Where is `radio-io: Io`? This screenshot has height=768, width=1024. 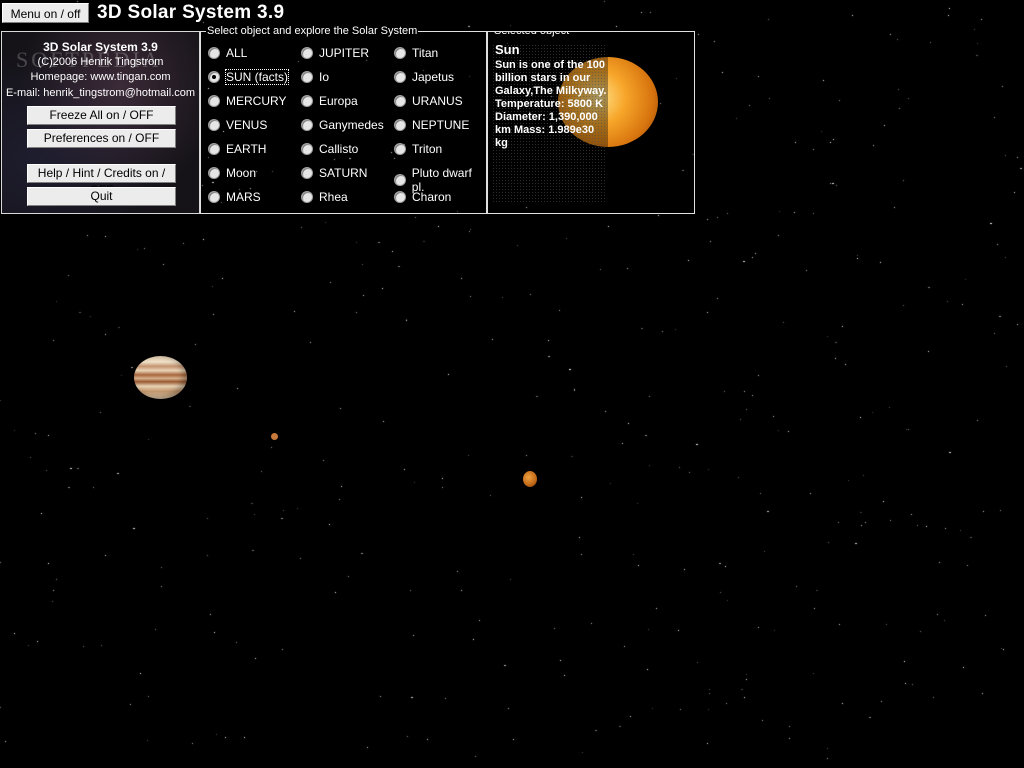
radio-io: Io is located at coordinates (315, 77).